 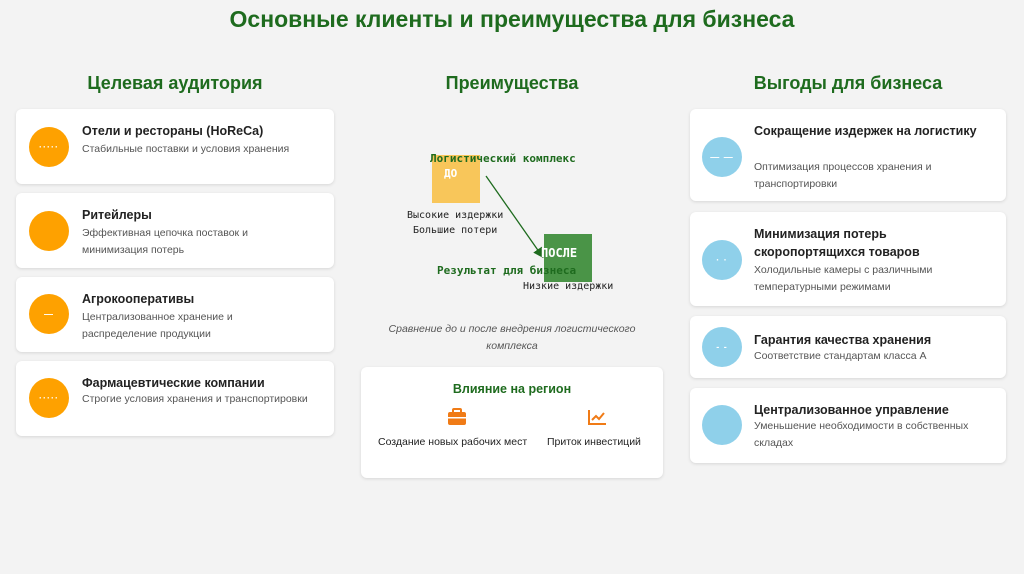 What do you see at coordinates (722, 157) in the screenshot?
I see `logistics-icon: — —` at bounding box center [722, 157].